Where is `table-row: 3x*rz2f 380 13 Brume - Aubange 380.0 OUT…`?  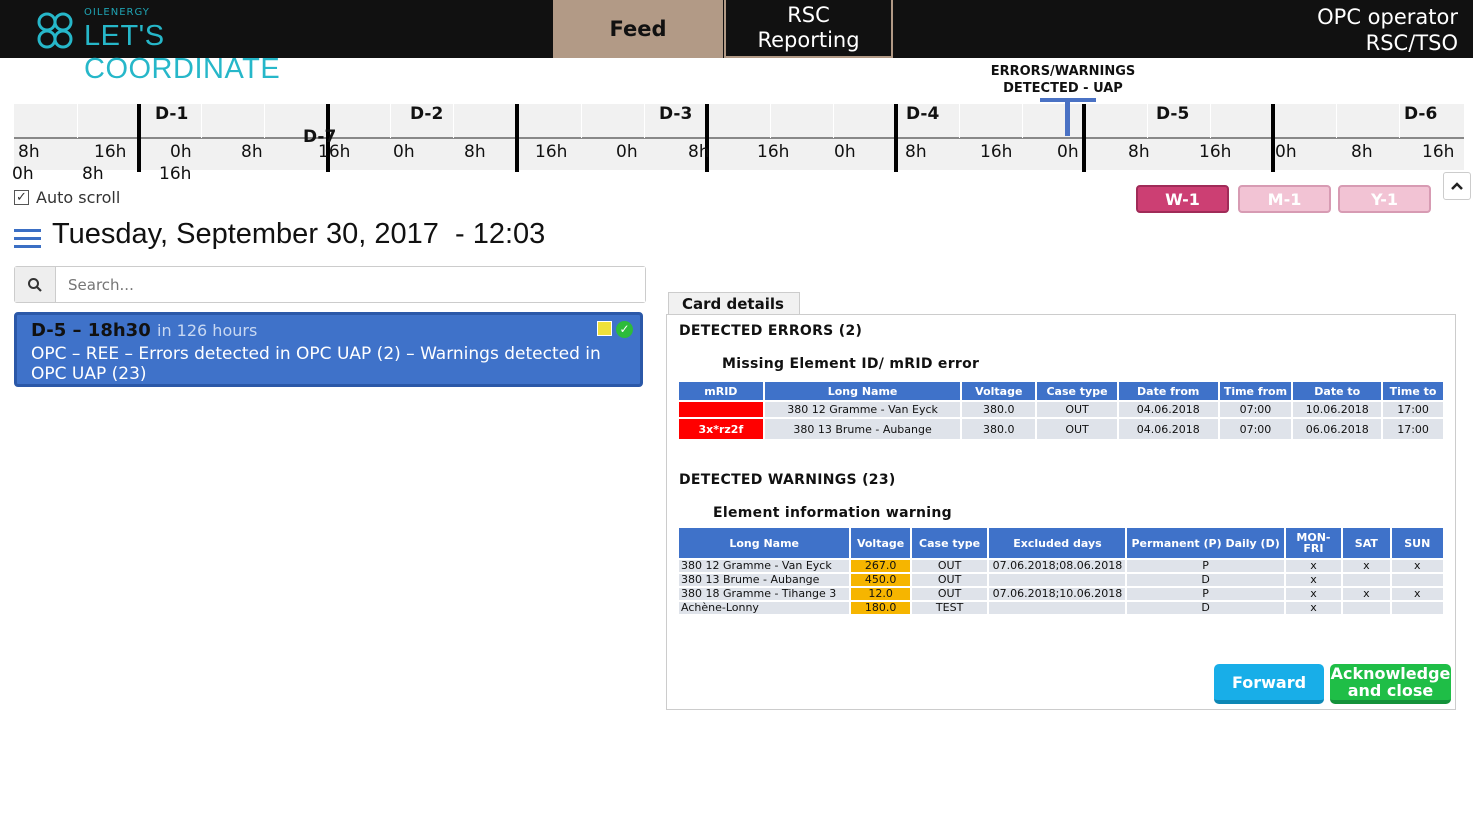 table-row: 3x*rz2f 380 13 Brume - Aubange 380.0 OUT… is located at coordinates (1061, 429).